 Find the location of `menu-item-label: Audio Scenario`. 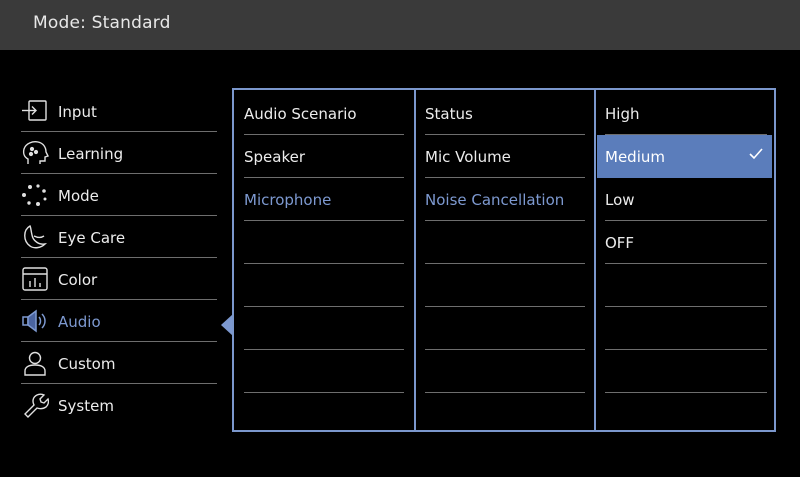

menu-item-label: Audio Scenario is located at coordinates (300, 114).